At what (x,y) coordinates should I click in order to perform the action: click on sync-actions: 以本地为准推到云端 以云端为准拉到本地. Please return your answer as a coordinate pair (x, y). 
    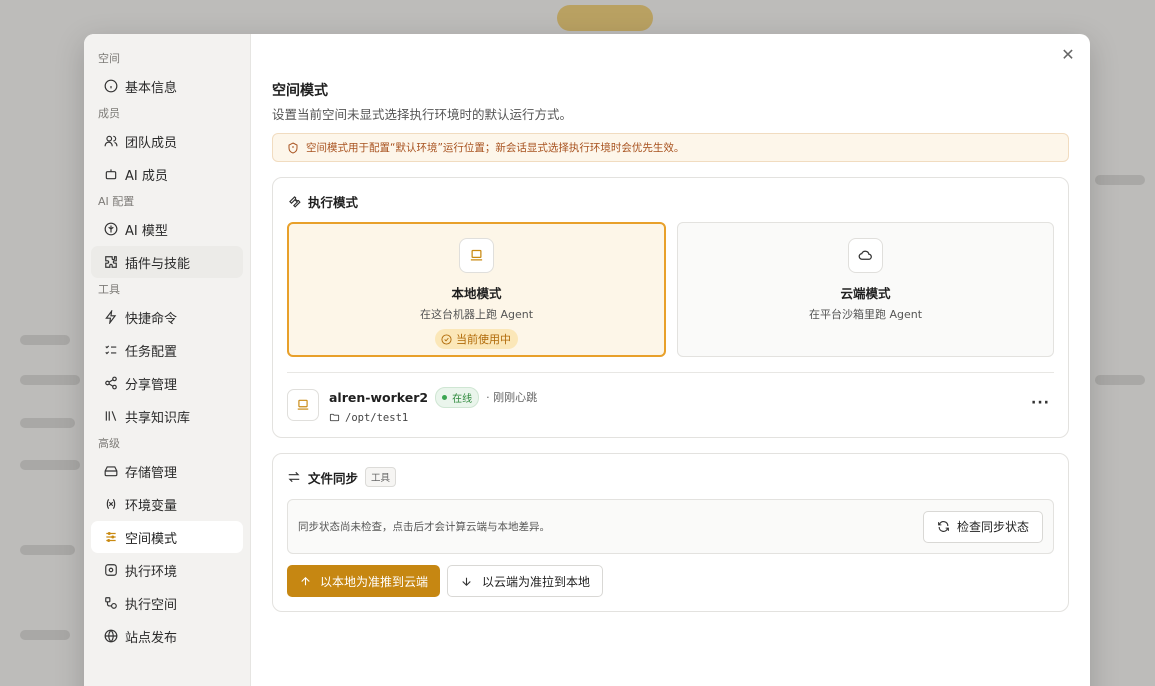
    Looking at the image, I should click on (670, 581).